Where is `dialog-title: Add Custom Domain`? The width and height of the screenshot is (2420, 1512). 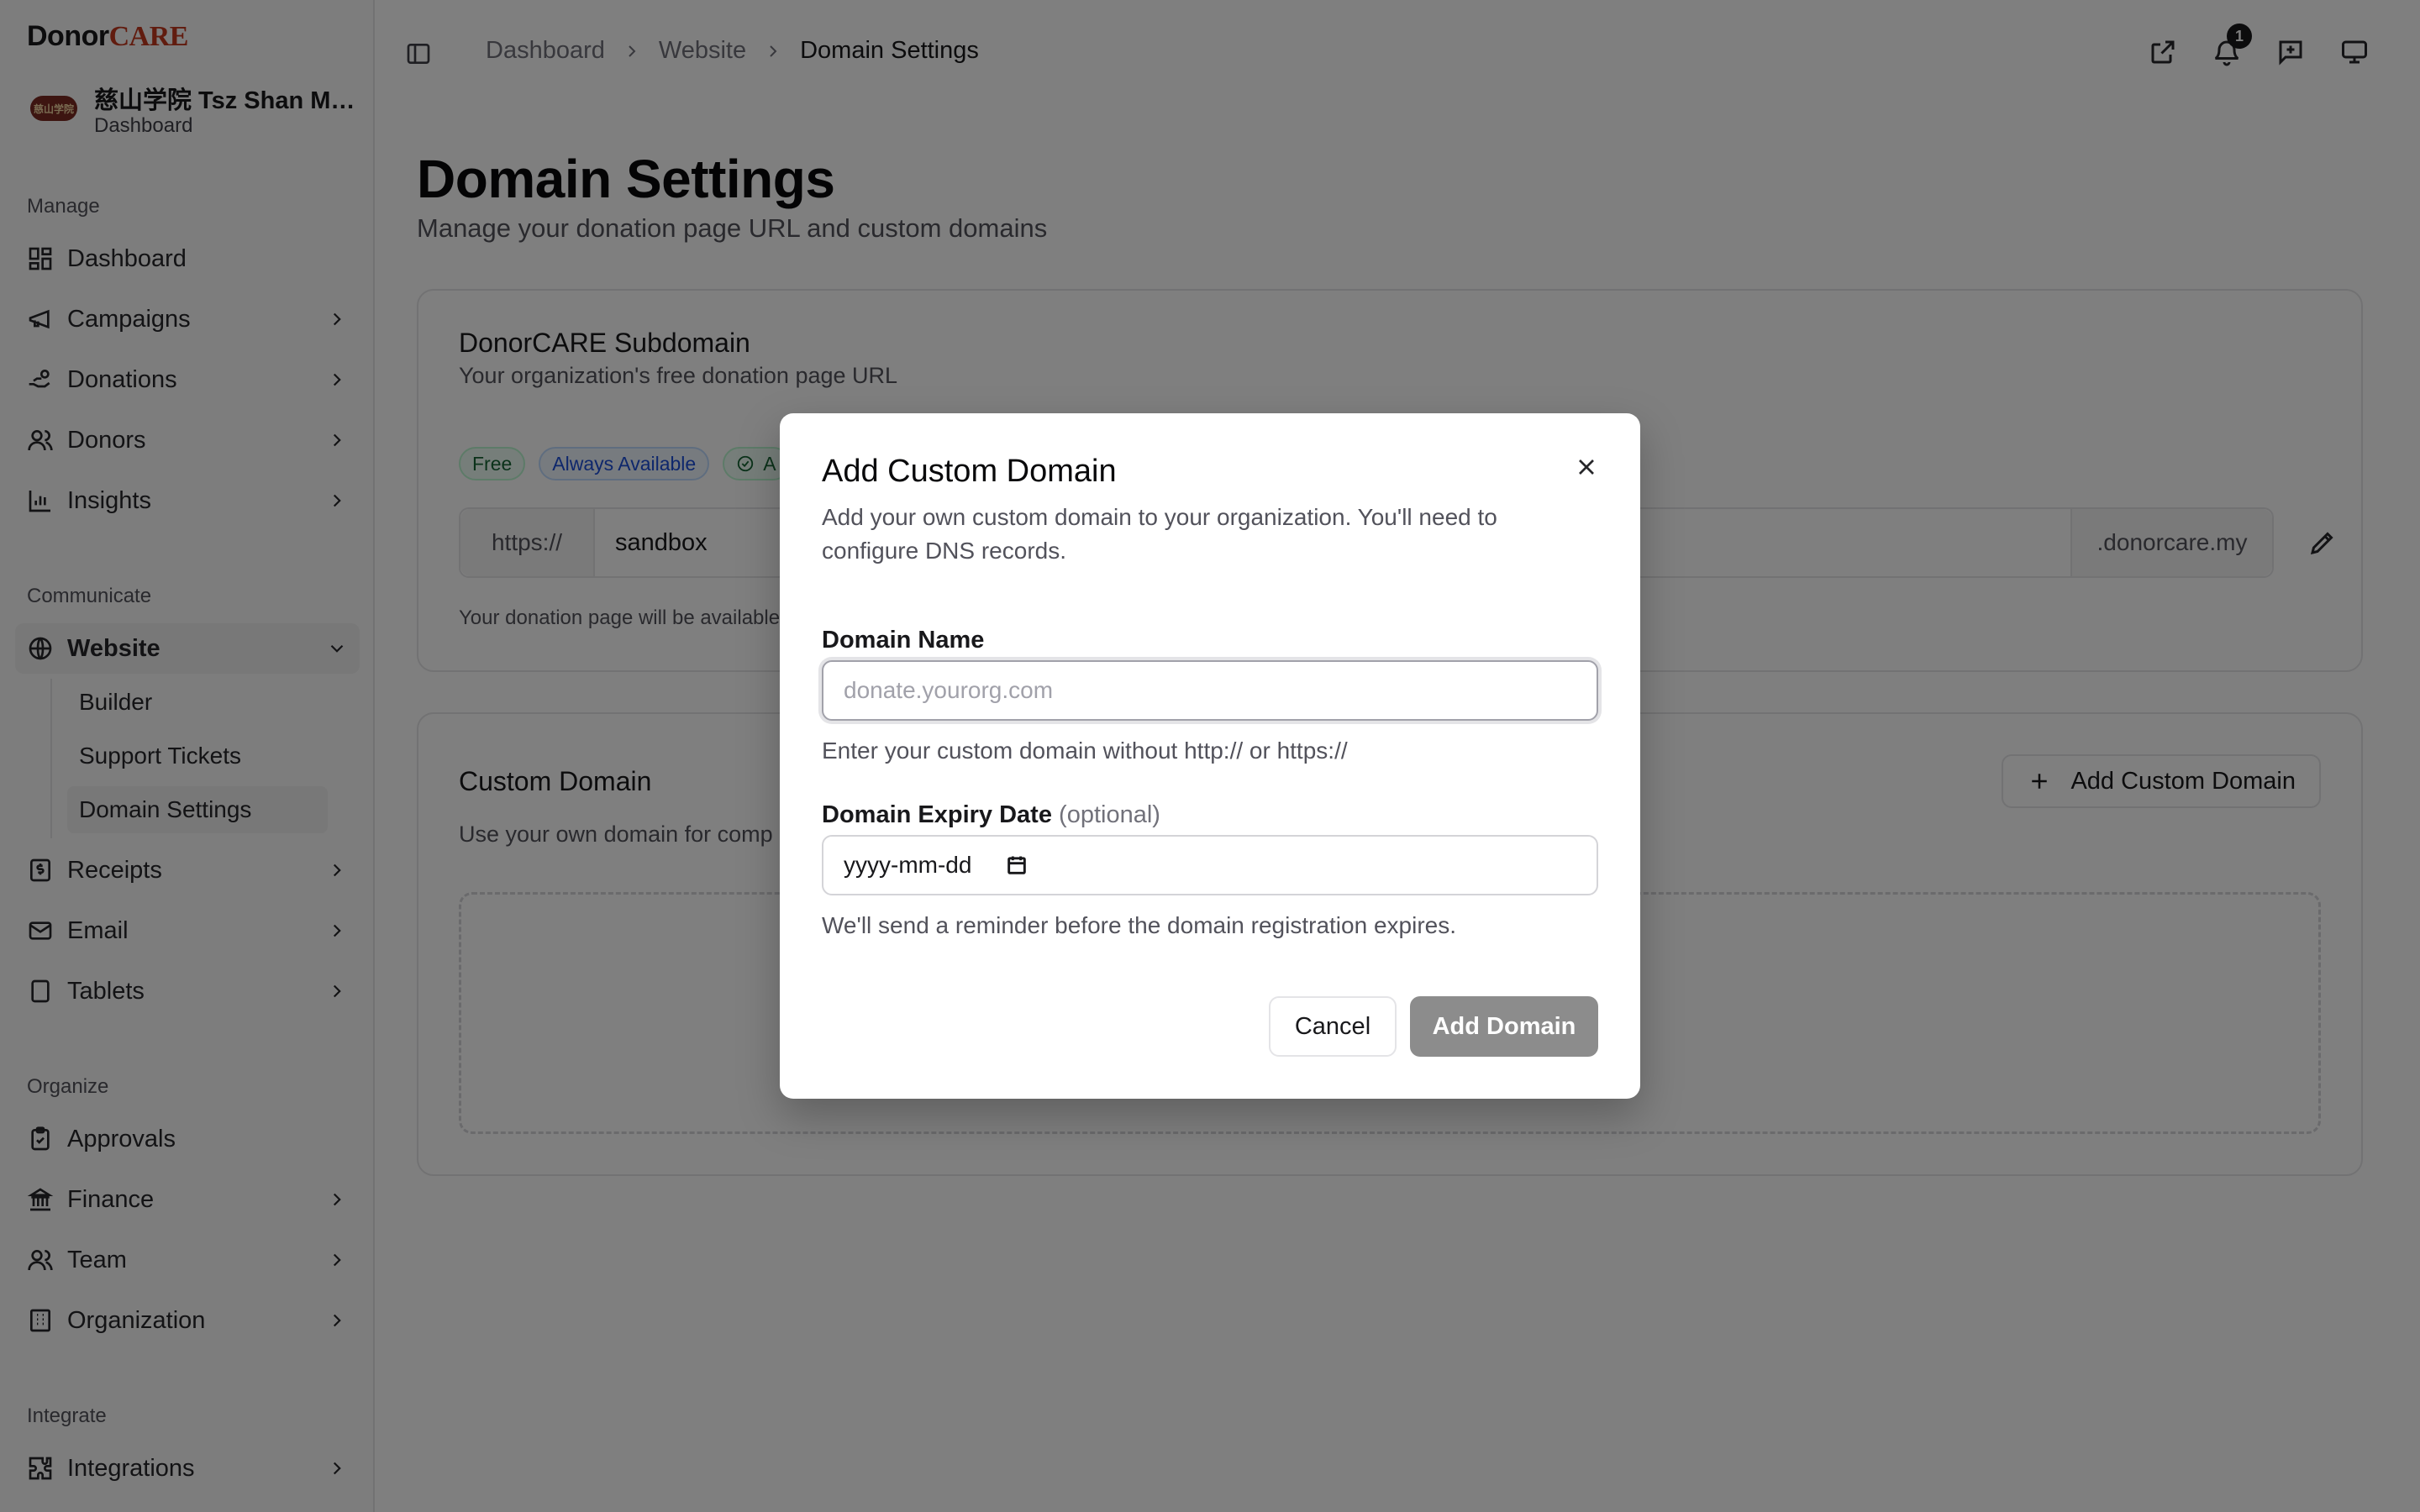
dialog-title: Add Custom Domain is located at coordinates (969, 471).